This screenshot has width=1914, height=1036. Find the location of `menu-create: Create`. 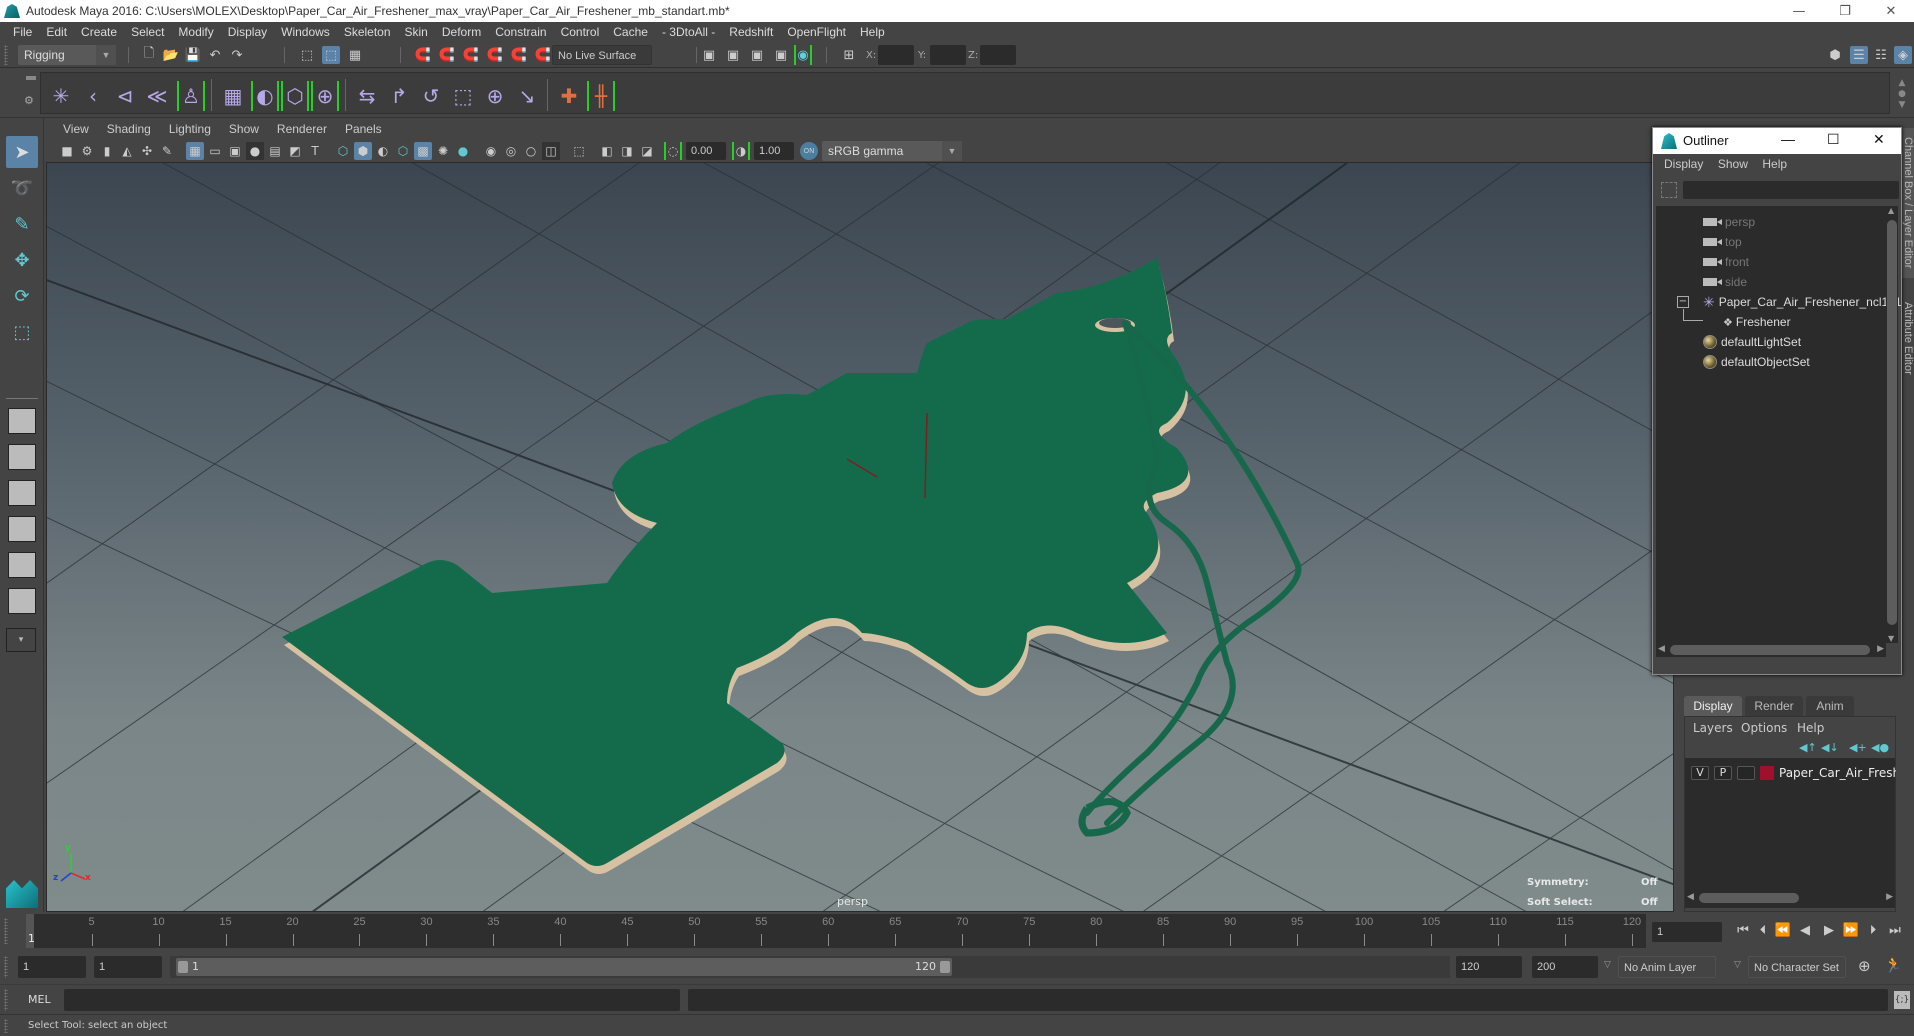

menu-create: Create is located at coordinates (99, 32).